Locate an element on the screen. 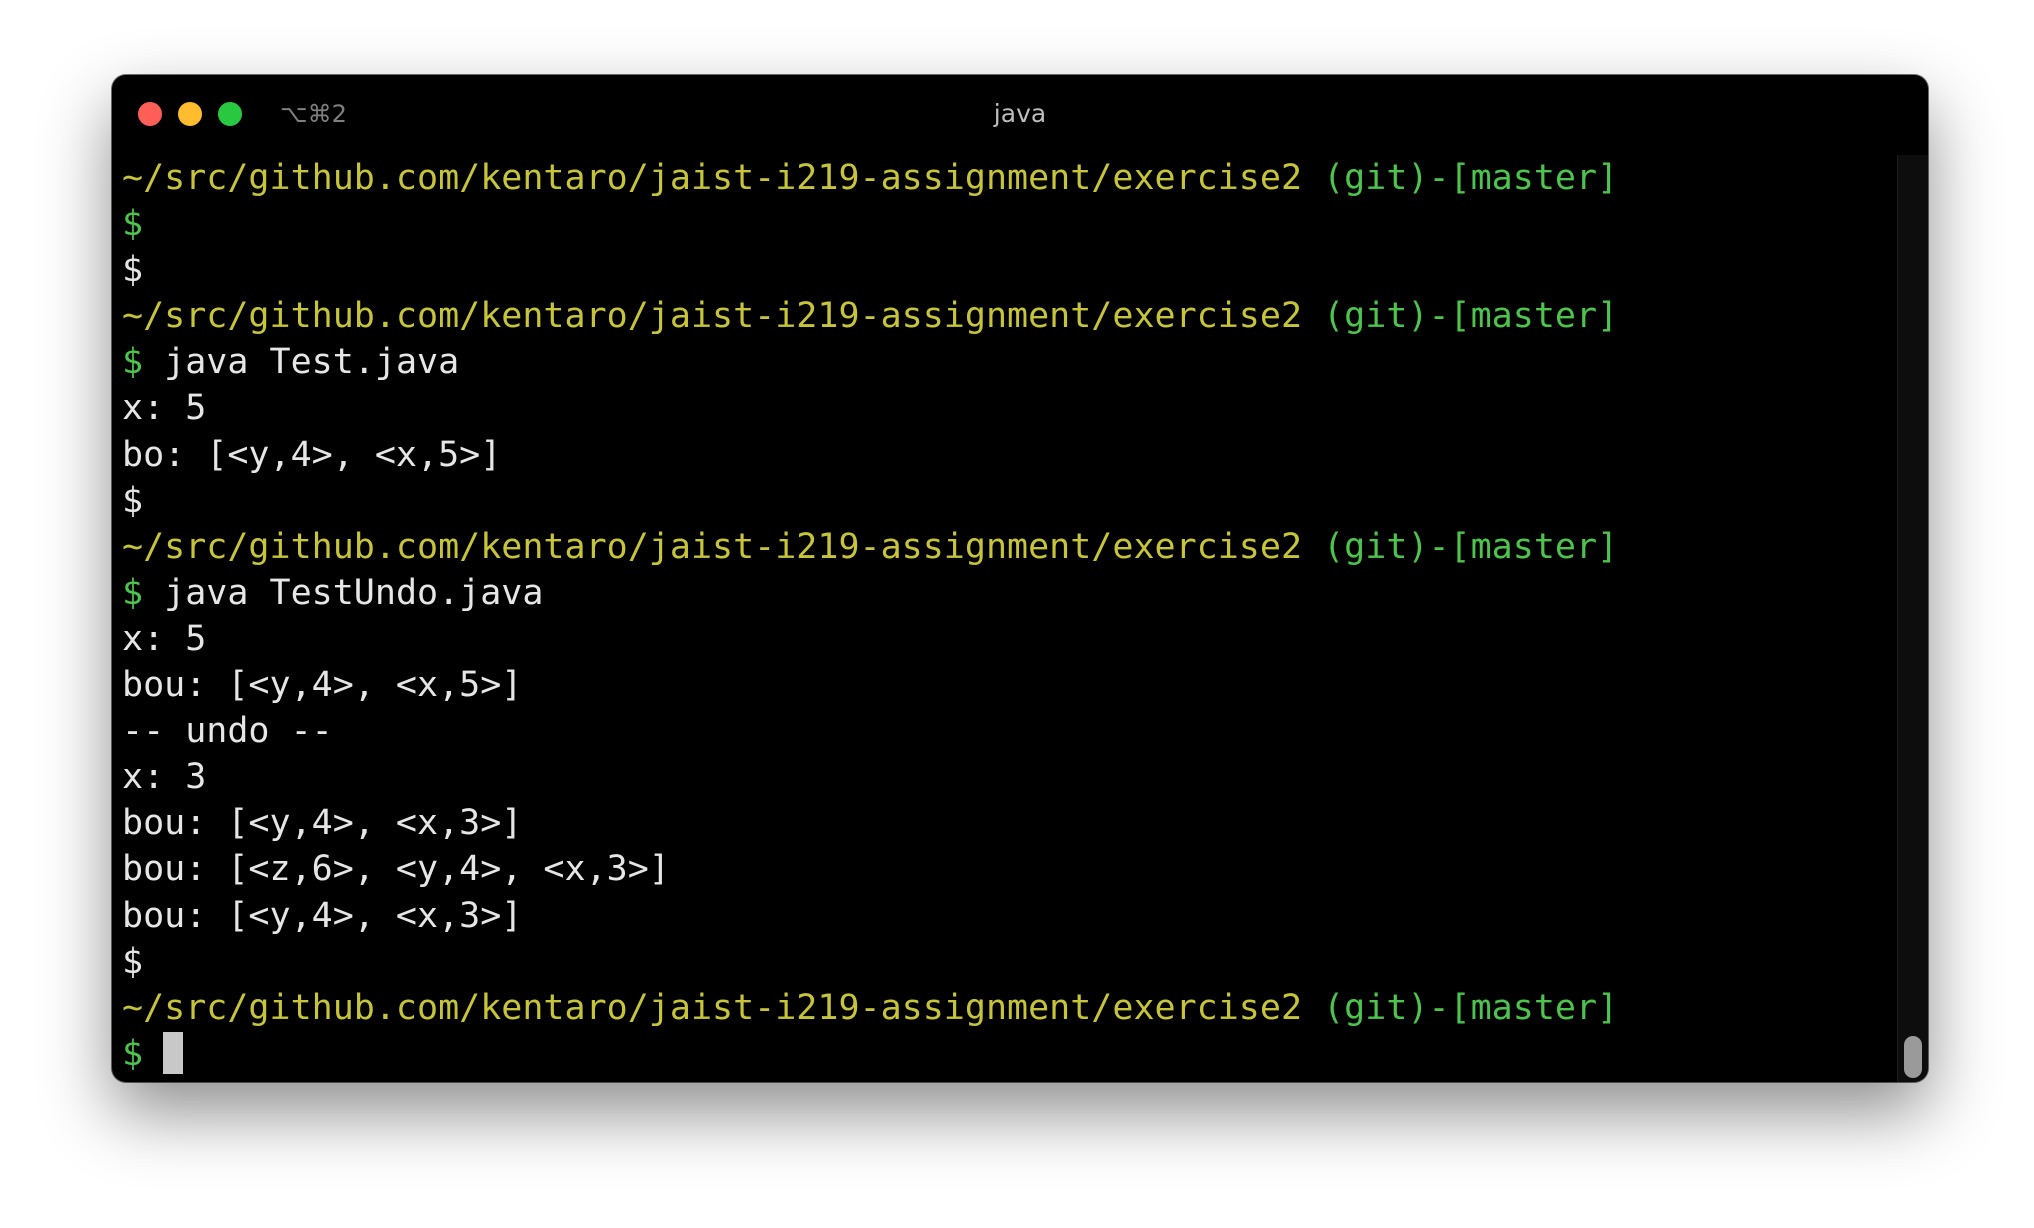 The image size is (2034, 1228). command-line: $ java TestUndo.java is located at coordinates (1002, 593).